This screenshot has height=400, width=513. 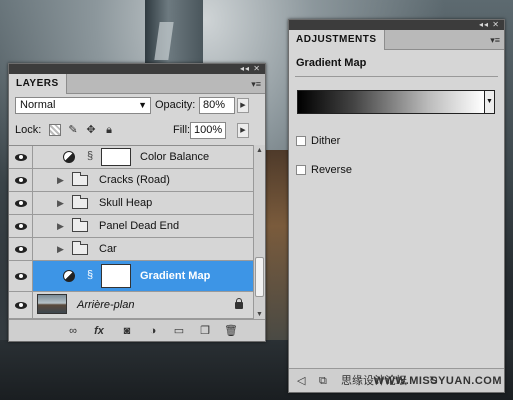 I want to click on layer-row-background: Arrière-plan, so click(x=131, y=305).